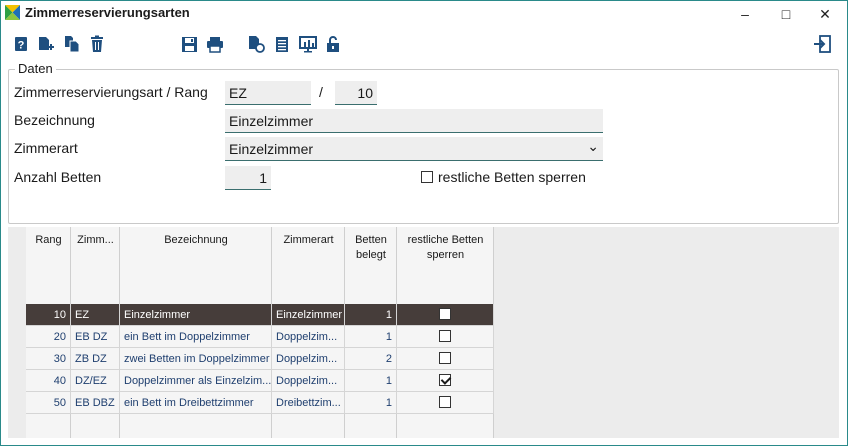  Describe the element at coordinates (445, 248) in the screenshot. I see `header-sperren: restliche Betten sperren` at that location.